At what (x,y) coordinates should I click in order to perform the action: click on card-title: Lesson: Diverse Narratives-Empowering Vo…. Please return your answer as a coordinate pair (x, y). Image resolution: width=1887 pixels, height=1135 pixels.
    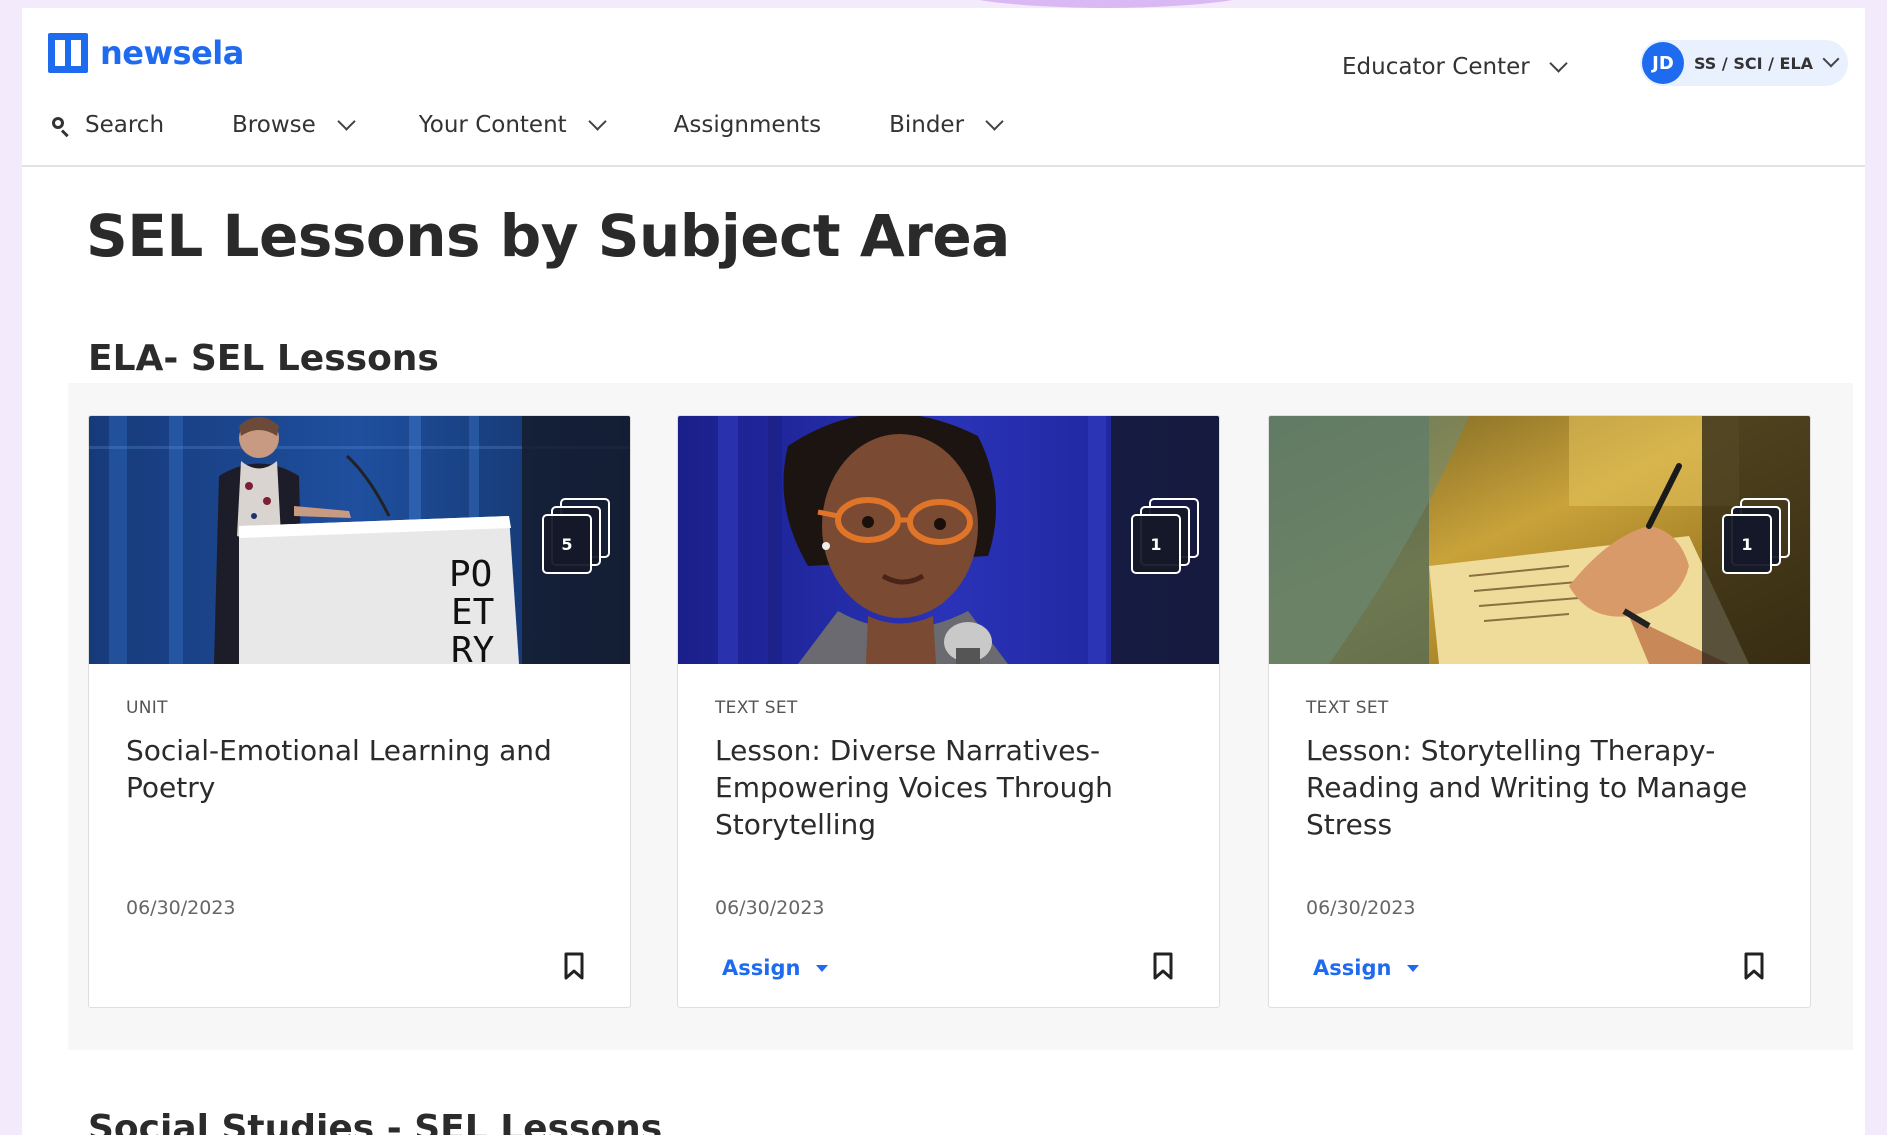
    Looking at the image, I should click on (950, 787).